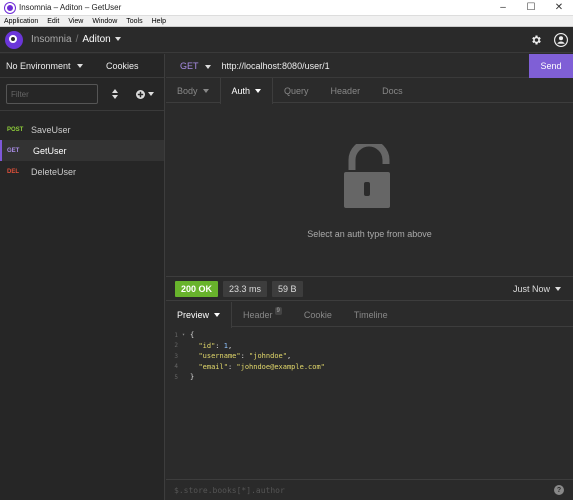  Describe the element at coordinates (176, 335) in the screenshot. I see `line-number: 1` at that location.